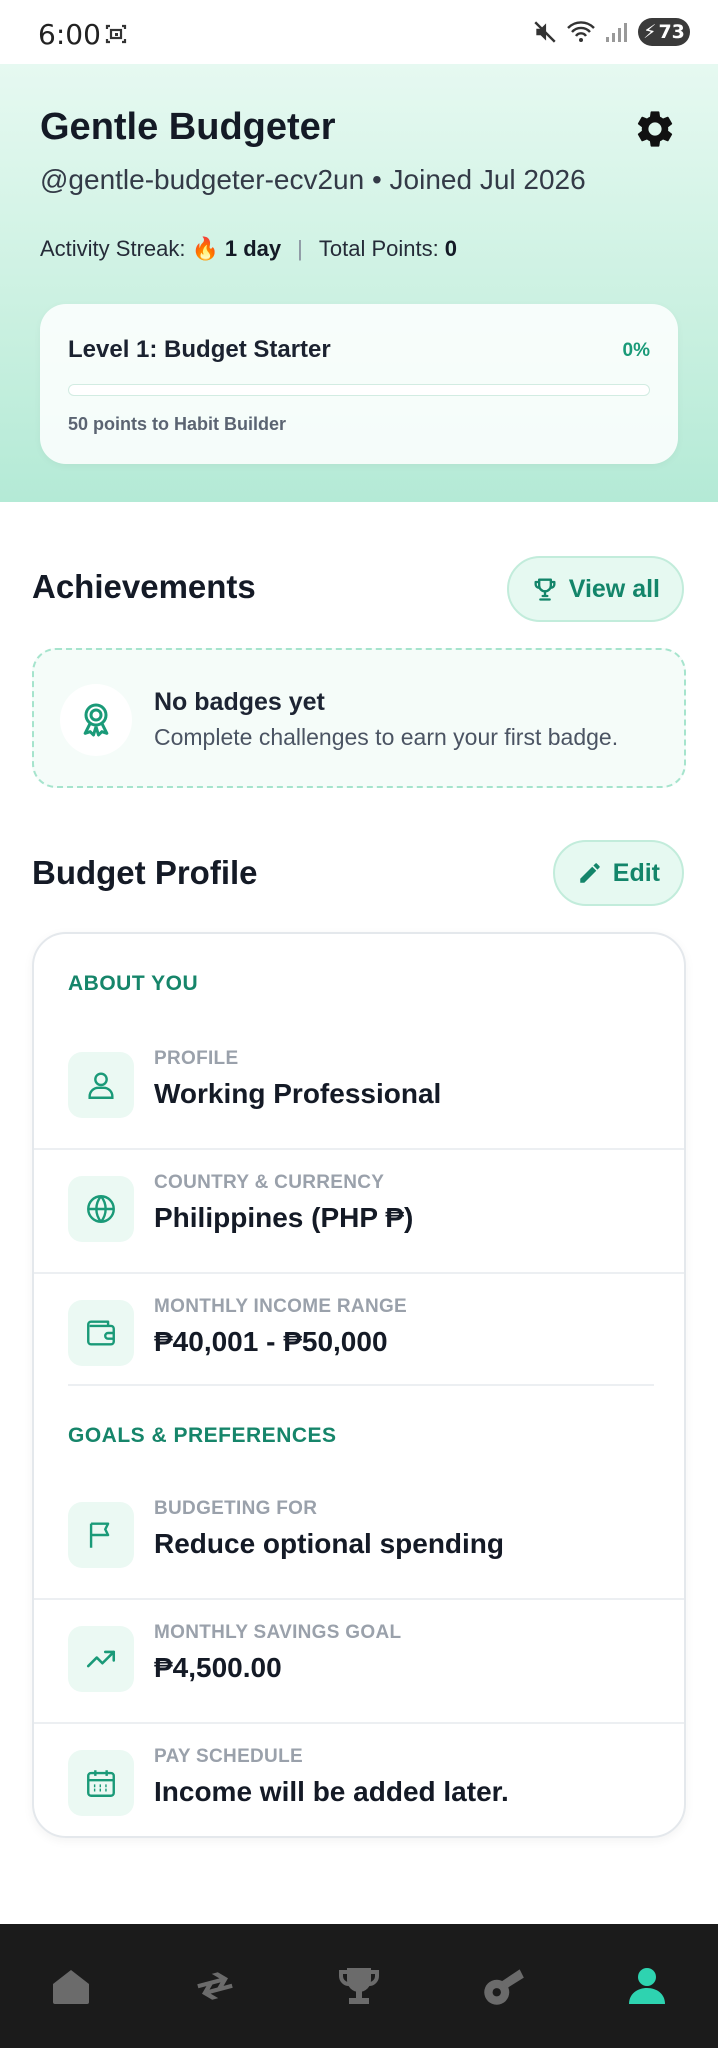 This screenshot has width=718, height=2048. Describe the element at coordinates (450, 248) in the screenshot. I see `points-value: 0` at that location.